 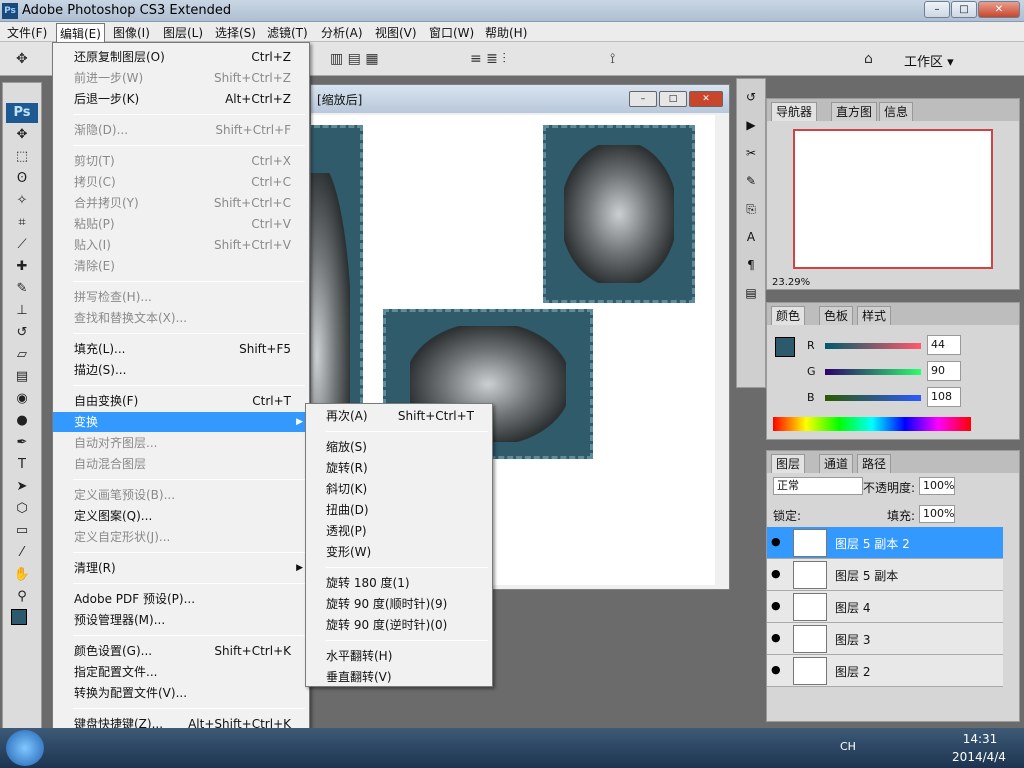 What do you see at coordinates (937, 486) in the screenshot?
I see `opacity-input: 100%` at bounding box center [937, 486].